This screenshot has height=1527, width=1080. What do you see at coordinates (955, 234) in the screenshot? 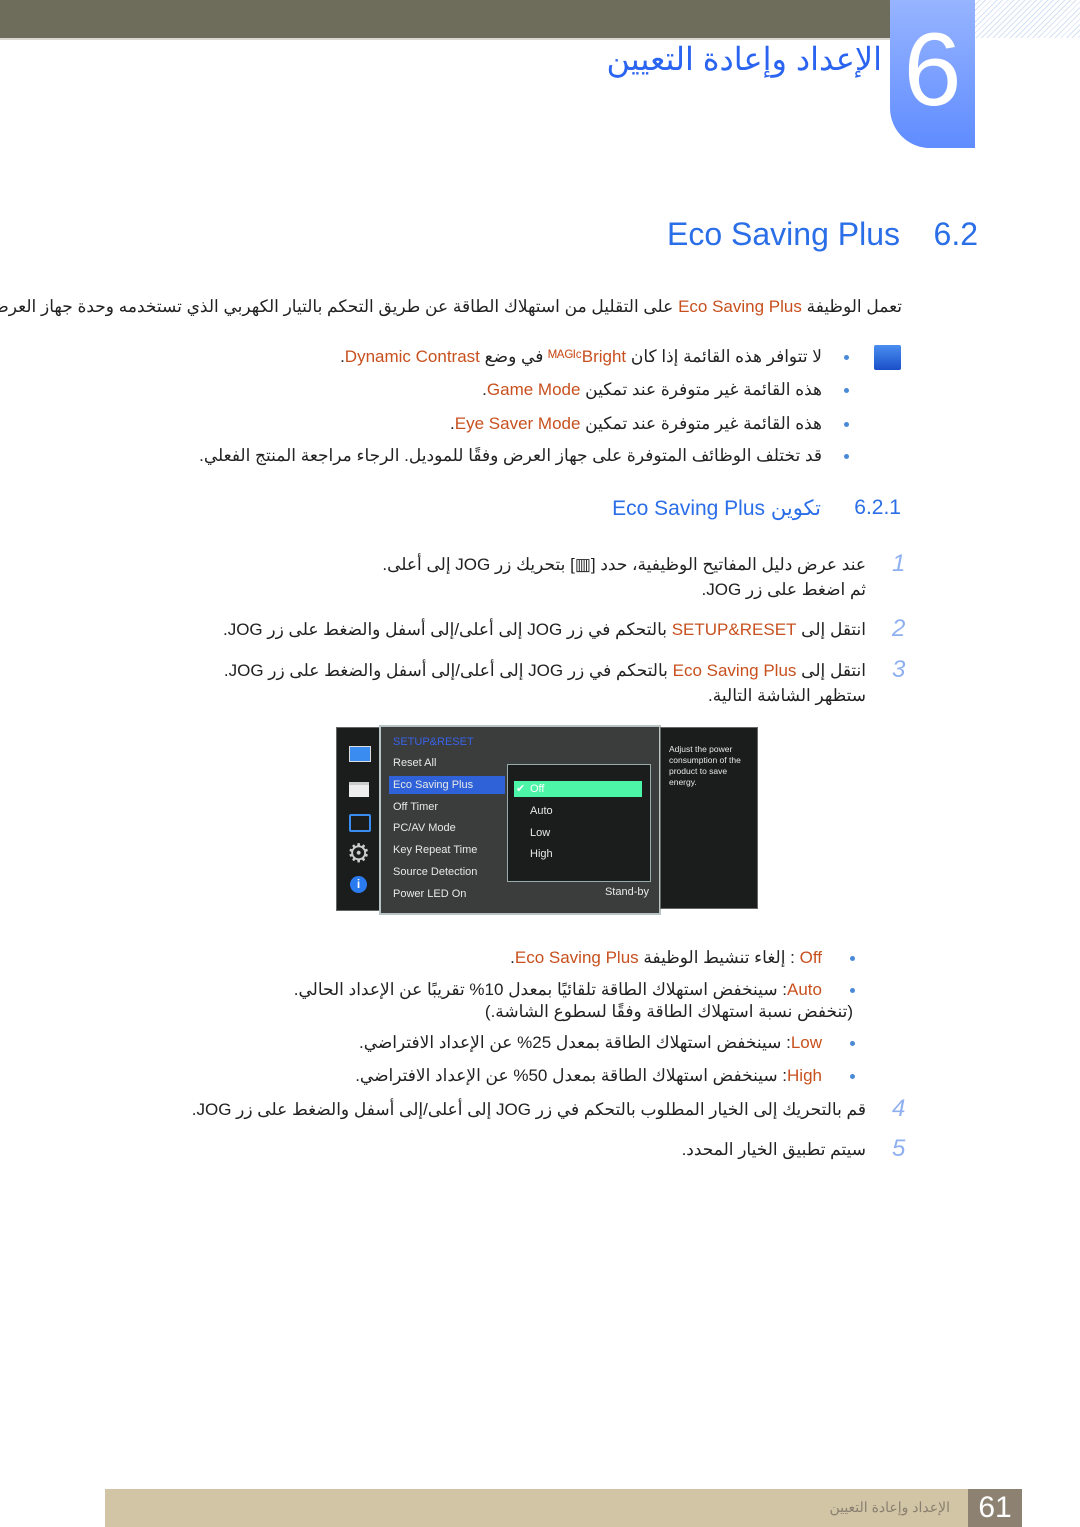
I see `section-number: 6.2` at bounding box center [955, 234].